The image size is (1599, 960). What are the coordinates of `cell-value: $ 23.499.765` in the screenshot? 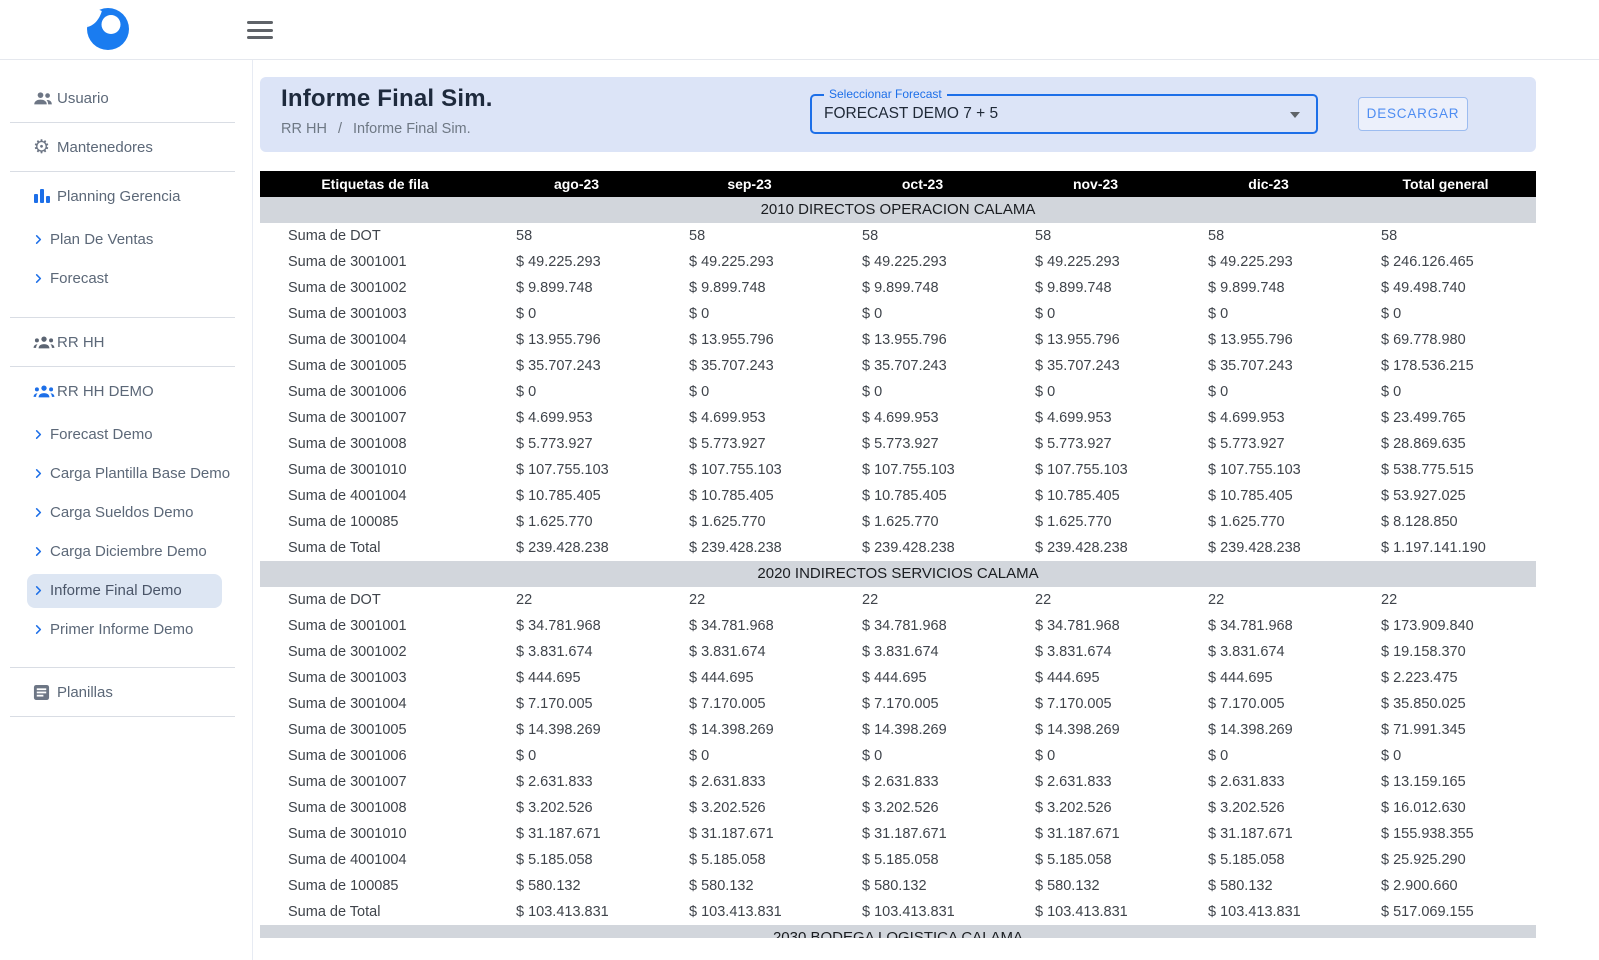 It's located at (1423, 418).